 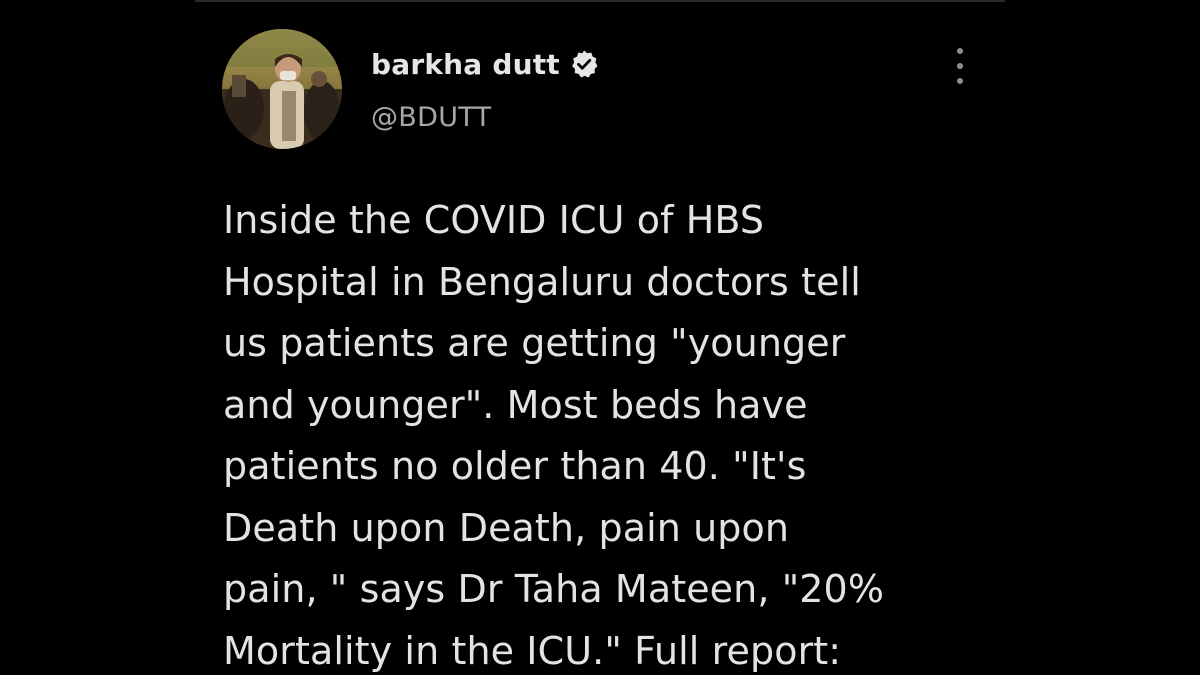 I want to click on avatar, so click(x=282, y=89).